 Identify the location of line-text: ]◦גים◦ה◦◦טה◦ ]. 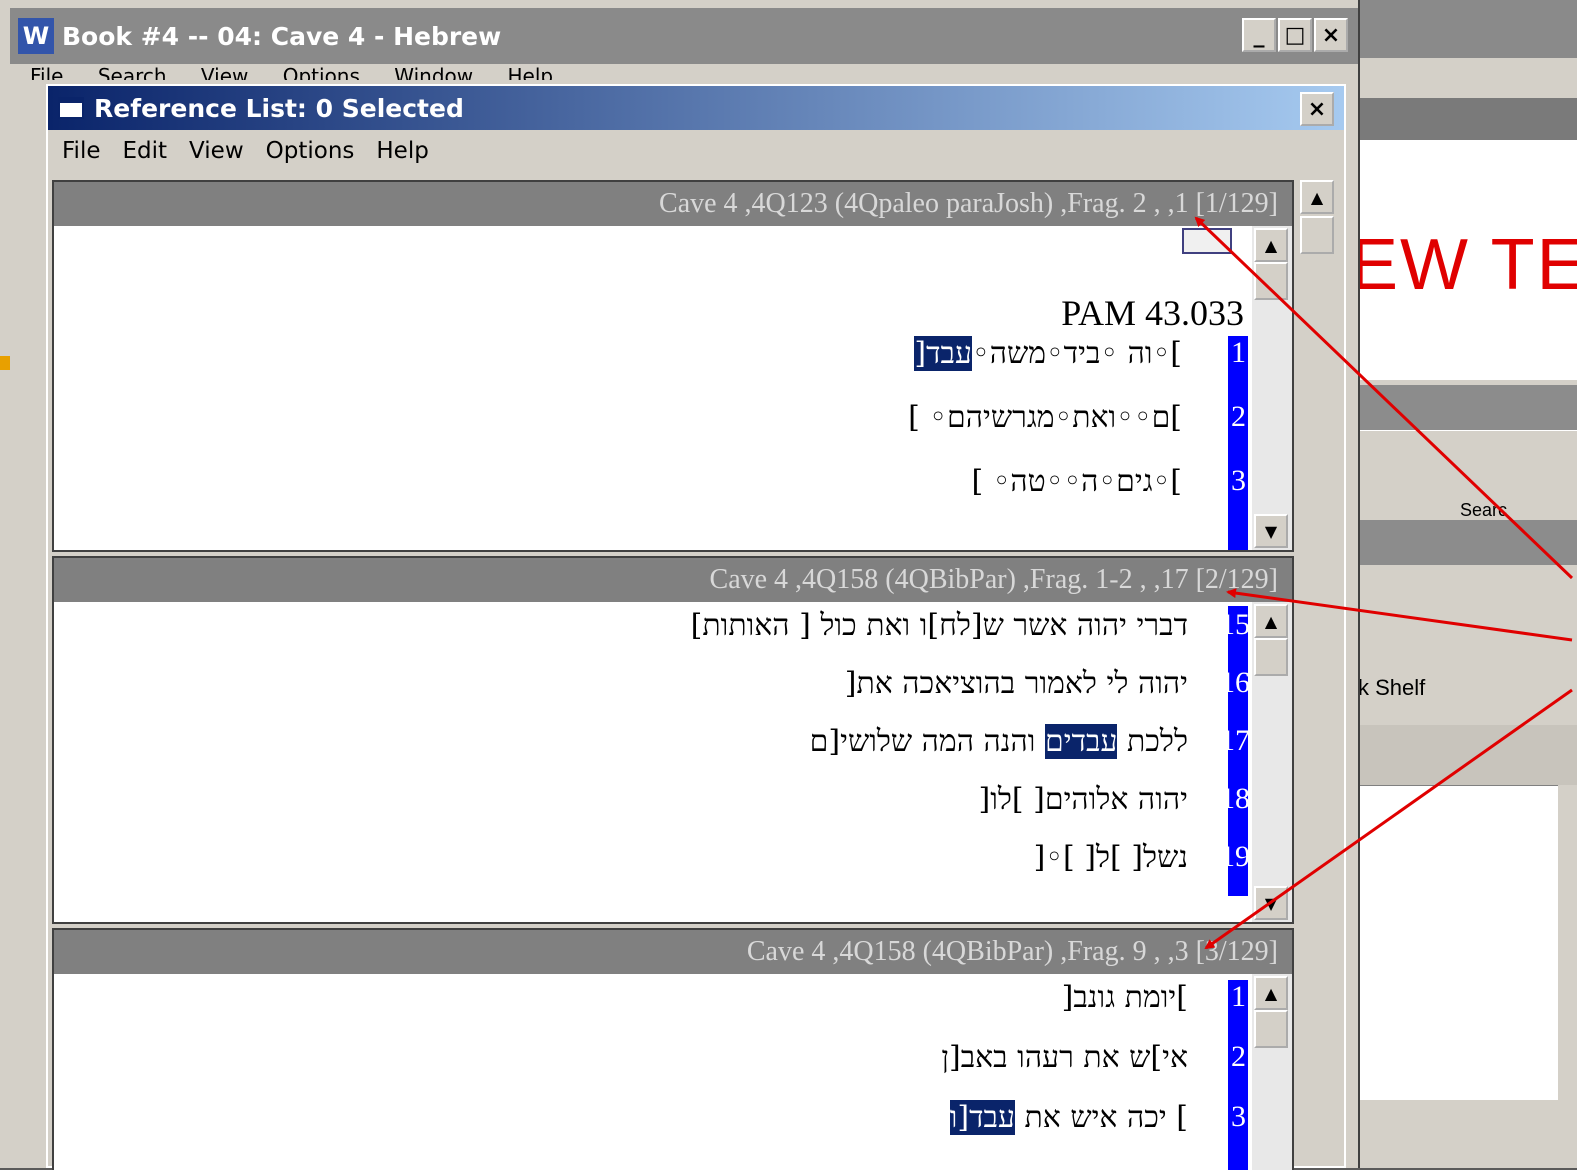
(1076, 481).